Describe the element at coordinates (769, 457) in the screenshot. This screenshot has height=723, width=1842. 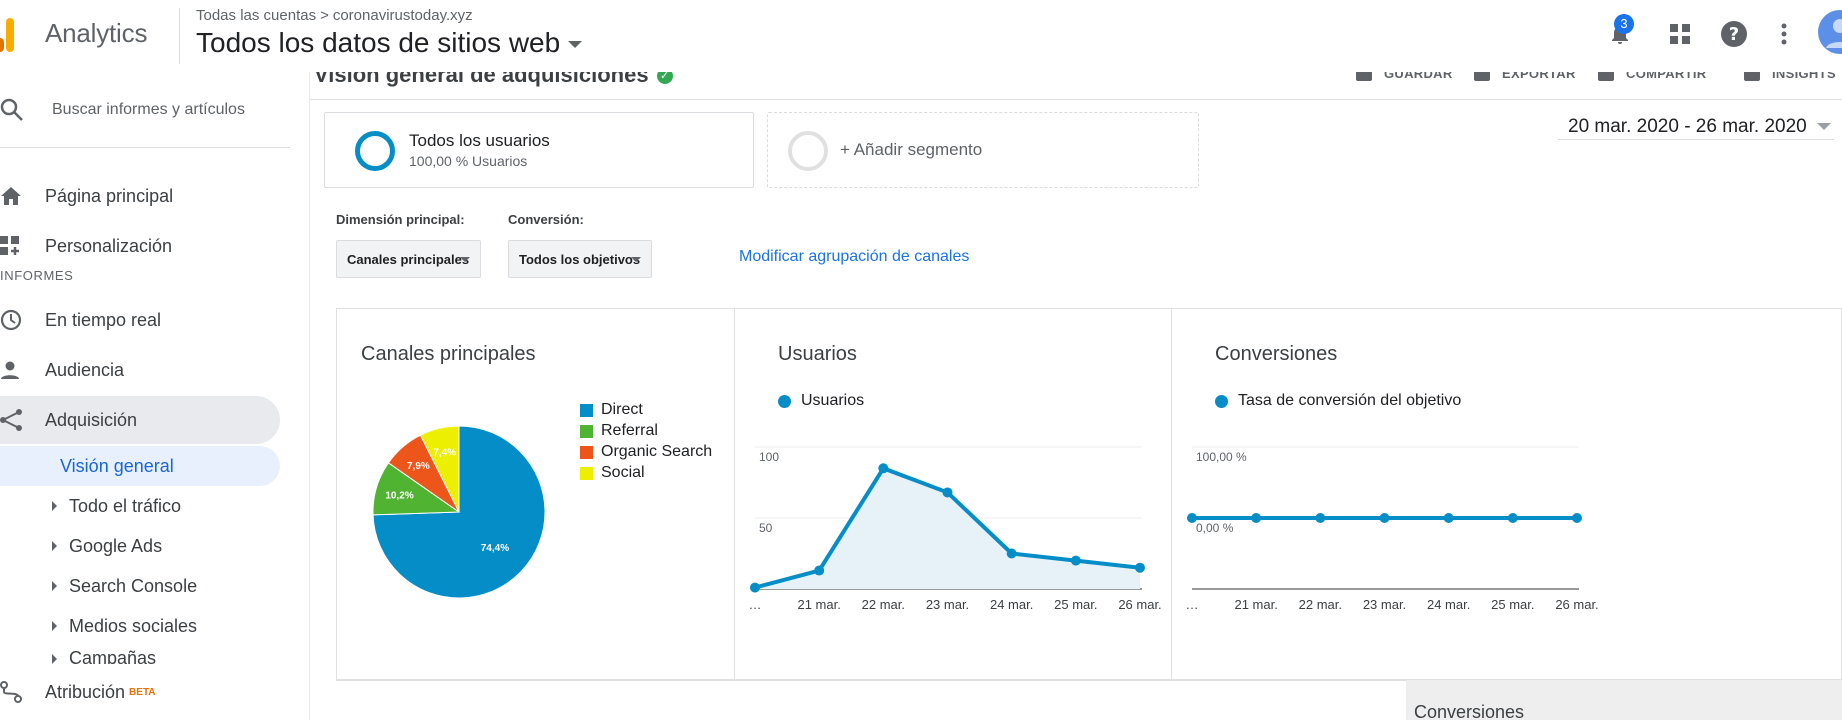
I see `y-tick-label: 100` at that location.